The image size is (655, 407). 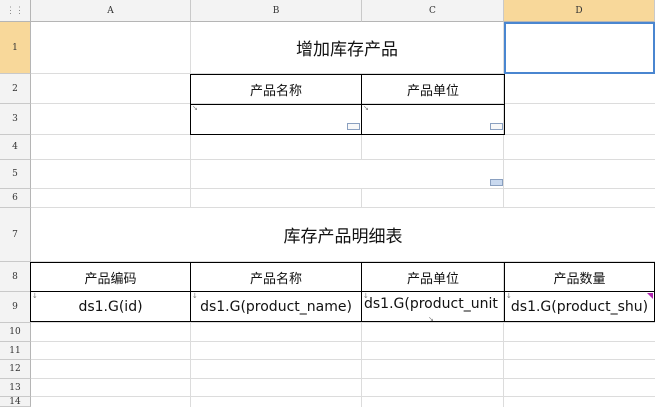 What do you see at coordinates (15, 235) in the screenshot?
I see `row-header-7: 7` at bounding box center [15, 235].